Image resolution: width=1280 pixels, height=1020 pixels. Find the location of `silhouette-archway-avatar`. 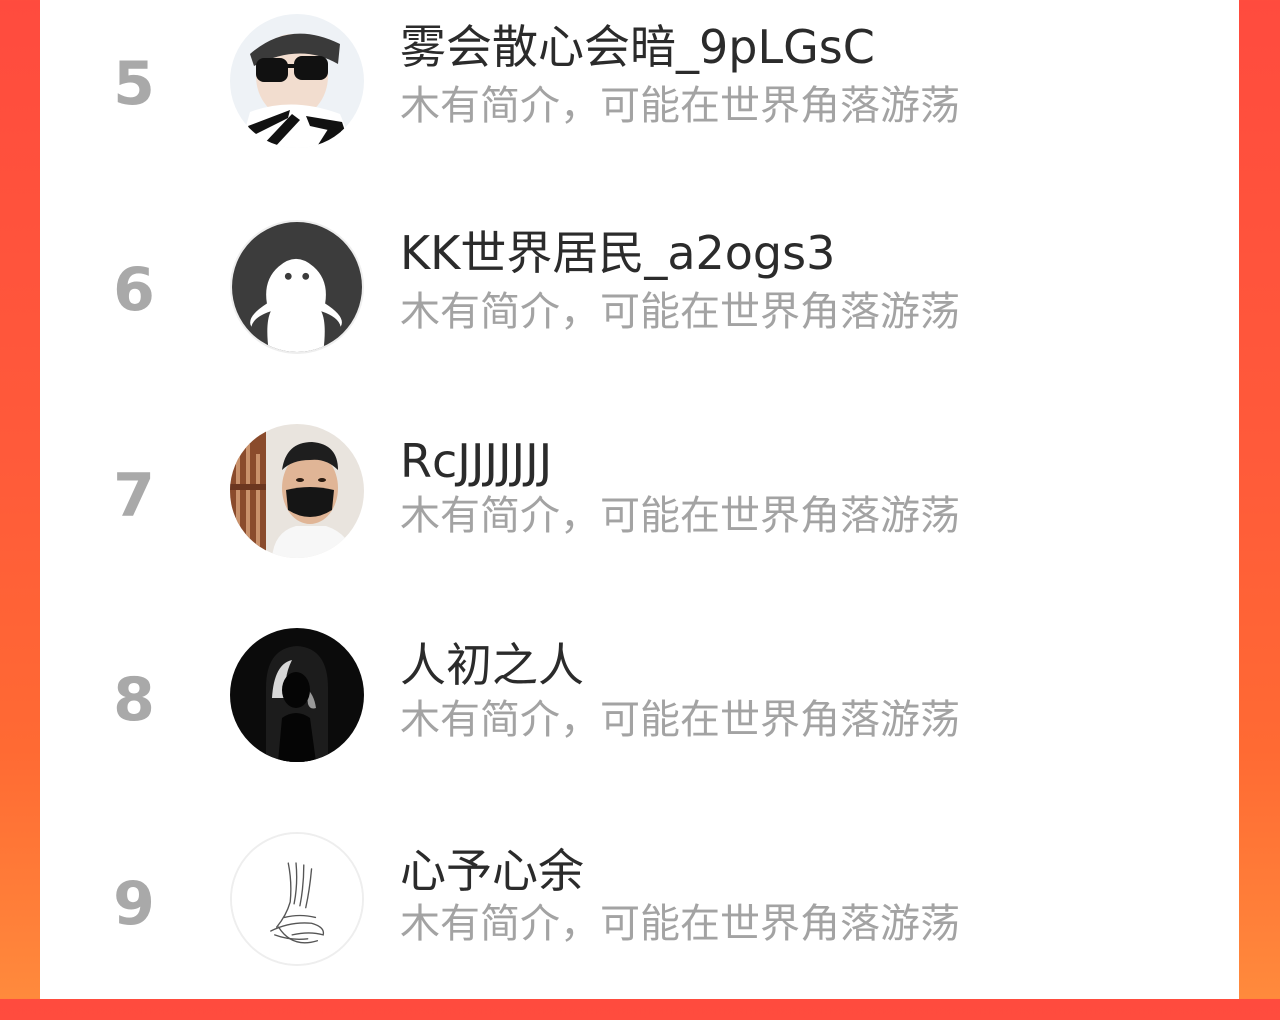

silhouette-archway-avatar is located at coordinates (297, 695).